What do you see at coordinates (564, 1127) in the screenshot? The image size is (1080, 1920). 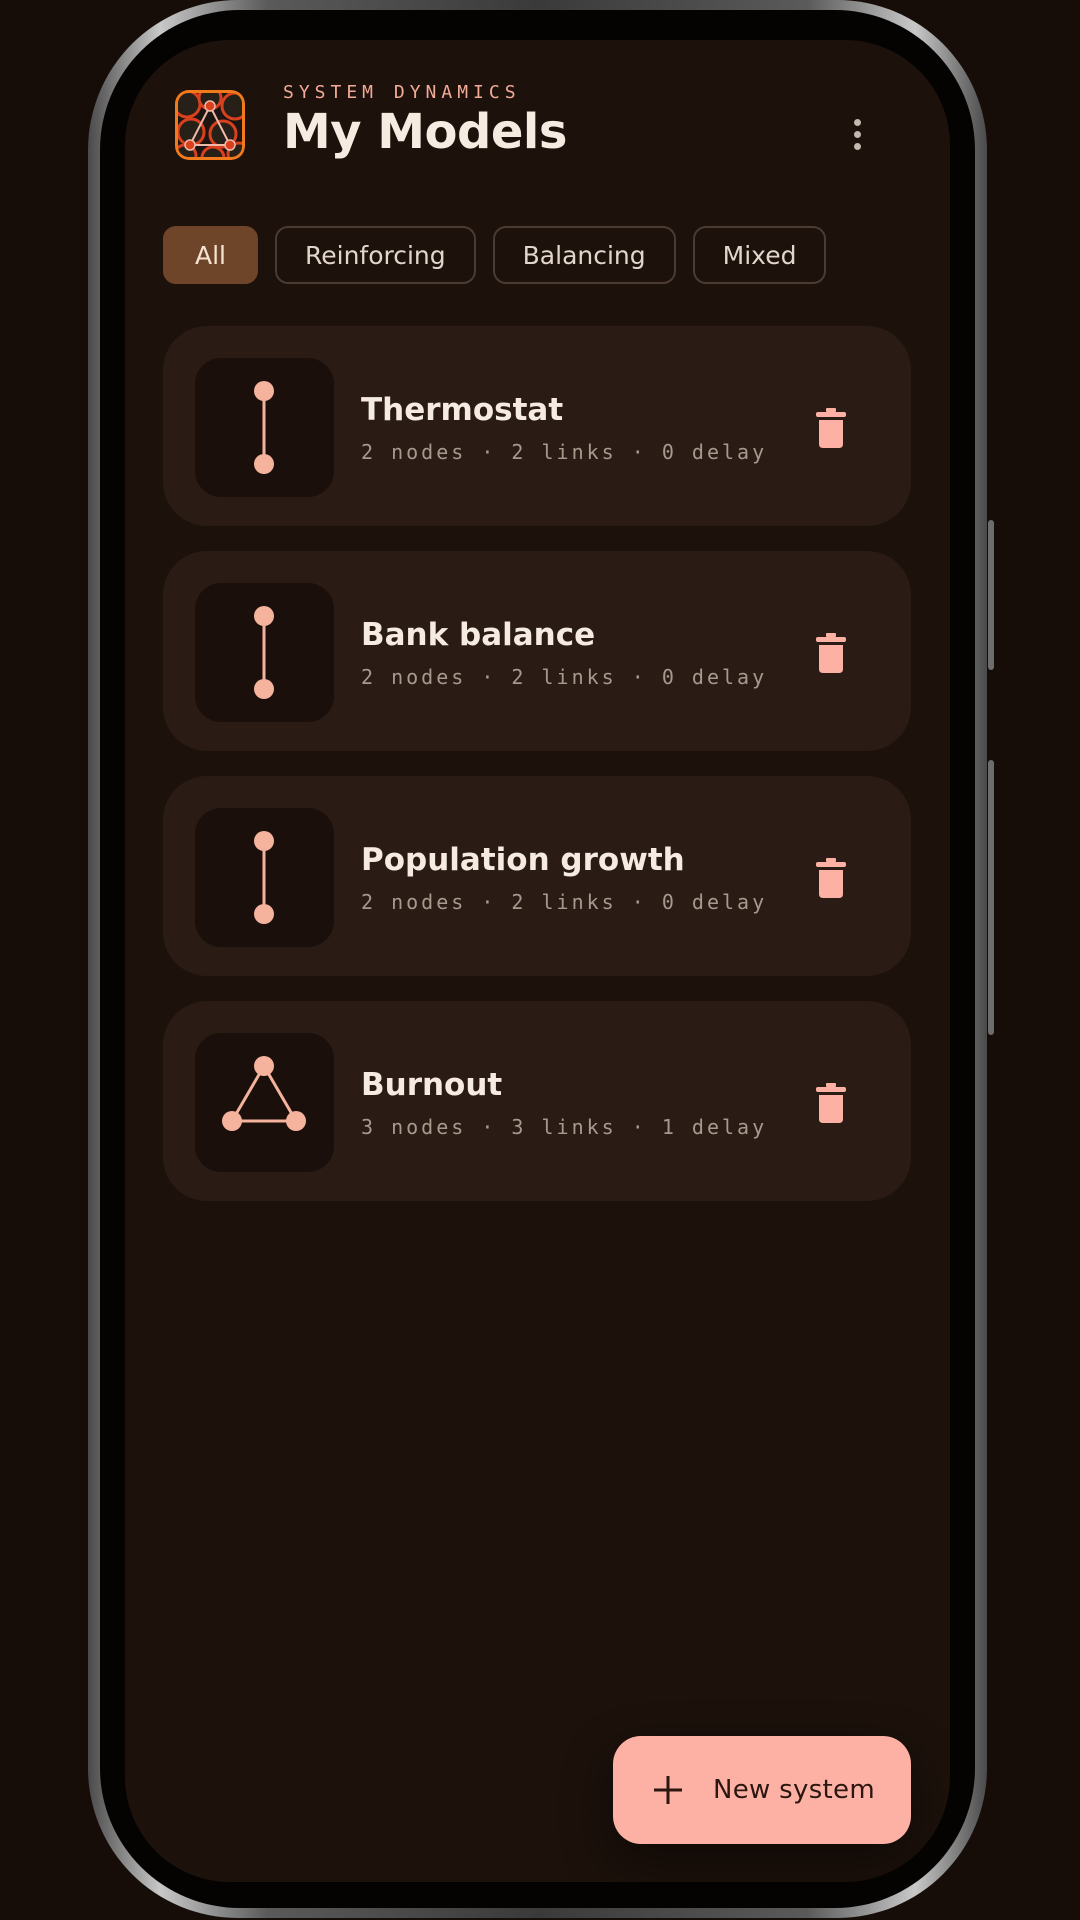 I see `model-meta: 3 nodes · 3 links · 1 delay` at bounding box center [564, 1127].